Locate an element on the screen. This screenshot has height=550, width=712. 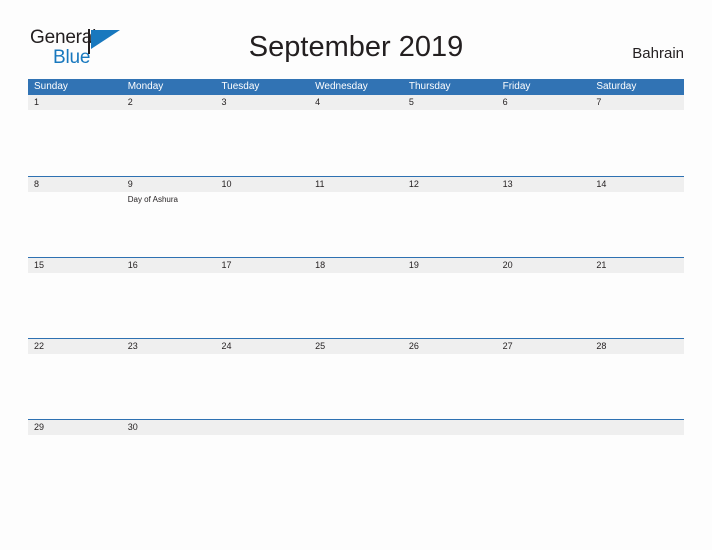
day-number: 11 is located at coordinates (356, 184).